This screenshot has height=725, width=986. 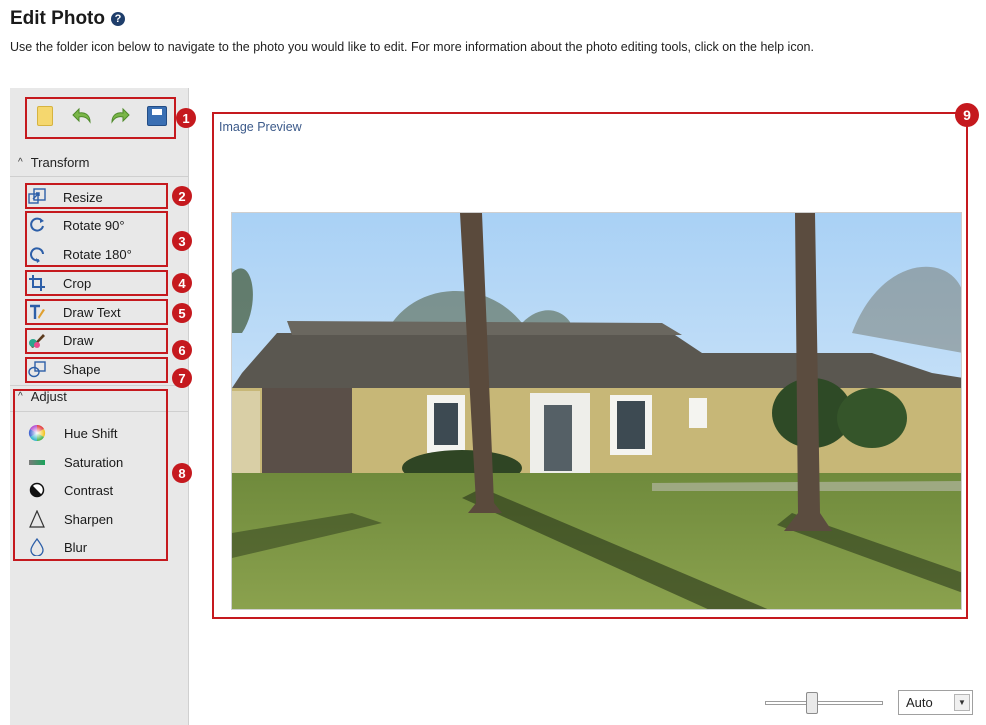 What do you see at coordinates (96, 283) in the screenshot?
I see `callout-box-crop` at bounding box center [96, 283].